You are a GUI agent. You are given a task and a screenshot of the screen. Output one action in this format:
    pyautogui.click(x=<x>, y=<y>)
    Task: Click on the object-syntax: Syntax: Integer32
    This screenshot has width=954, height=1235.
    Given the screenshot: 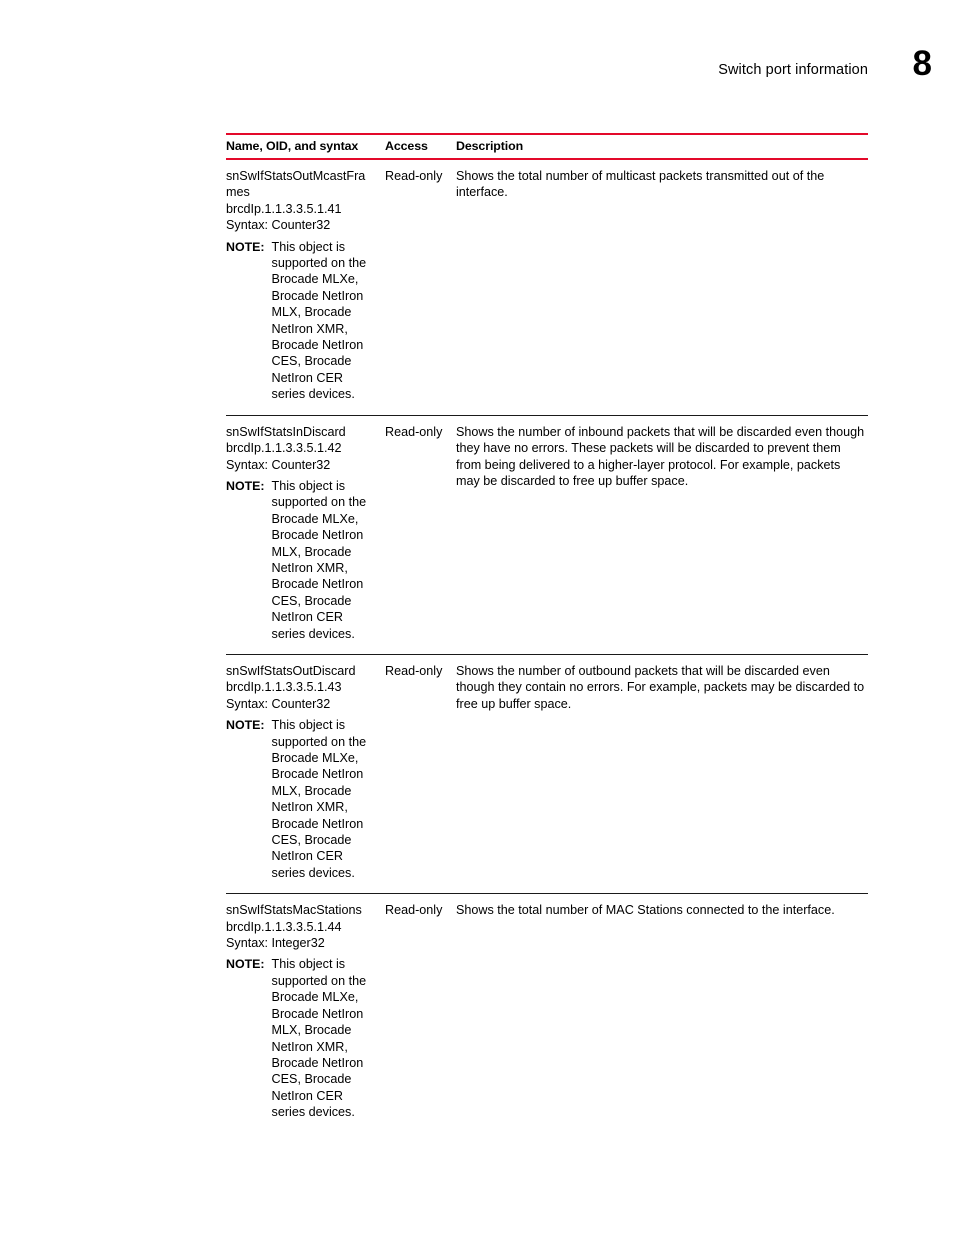 What is the action you would take?
    pyautogui.click(x=275, y=943)
    